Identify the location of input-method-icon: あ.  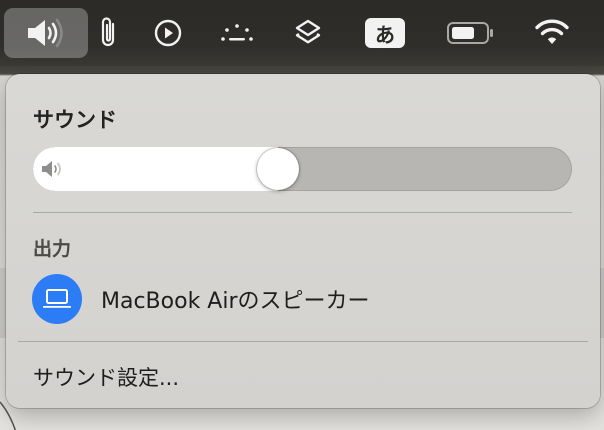
(385, 33).